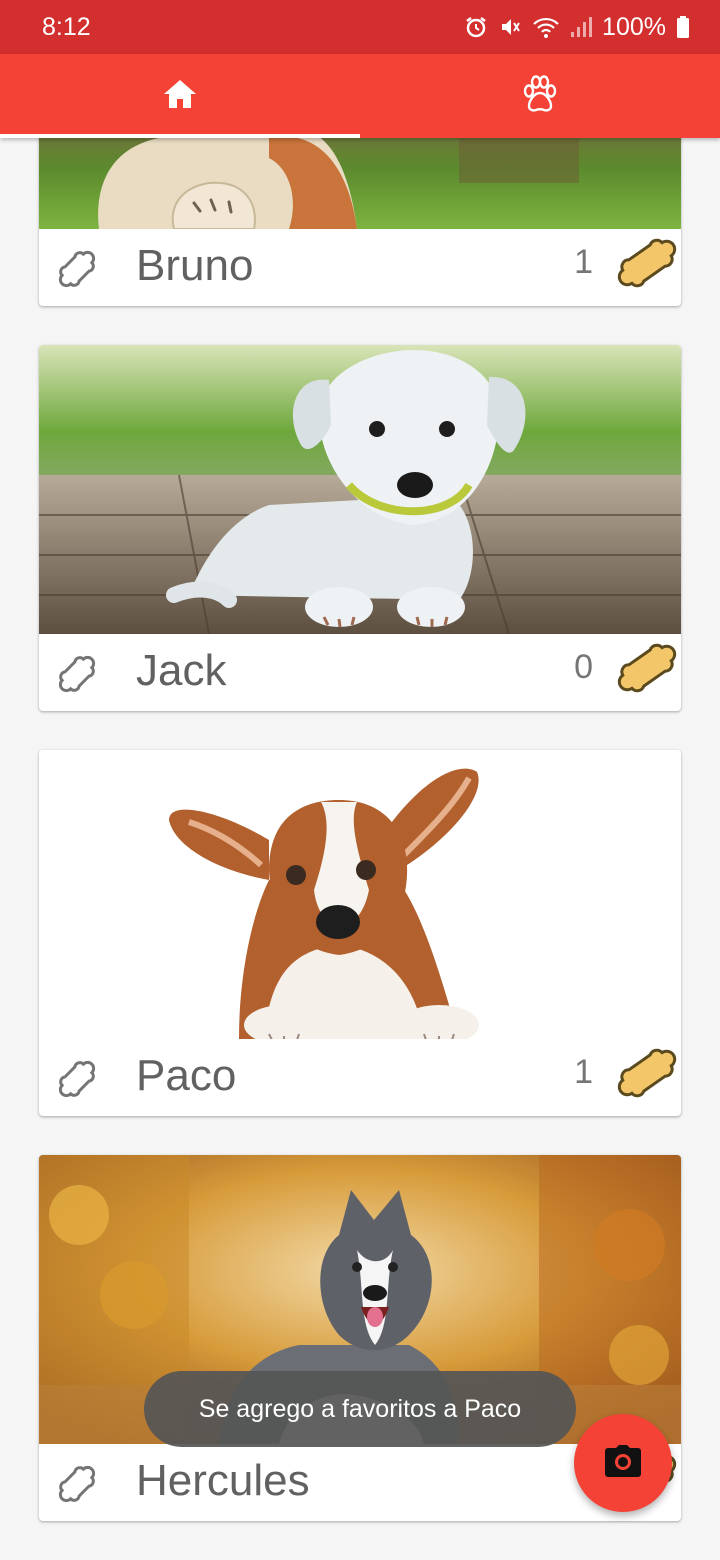 The height and width of the screenshot is (1560, 720). What do you see at coordinates (546, 27) in the screenshot?
I see `wifi-icon` at bounding box center [546, 27].